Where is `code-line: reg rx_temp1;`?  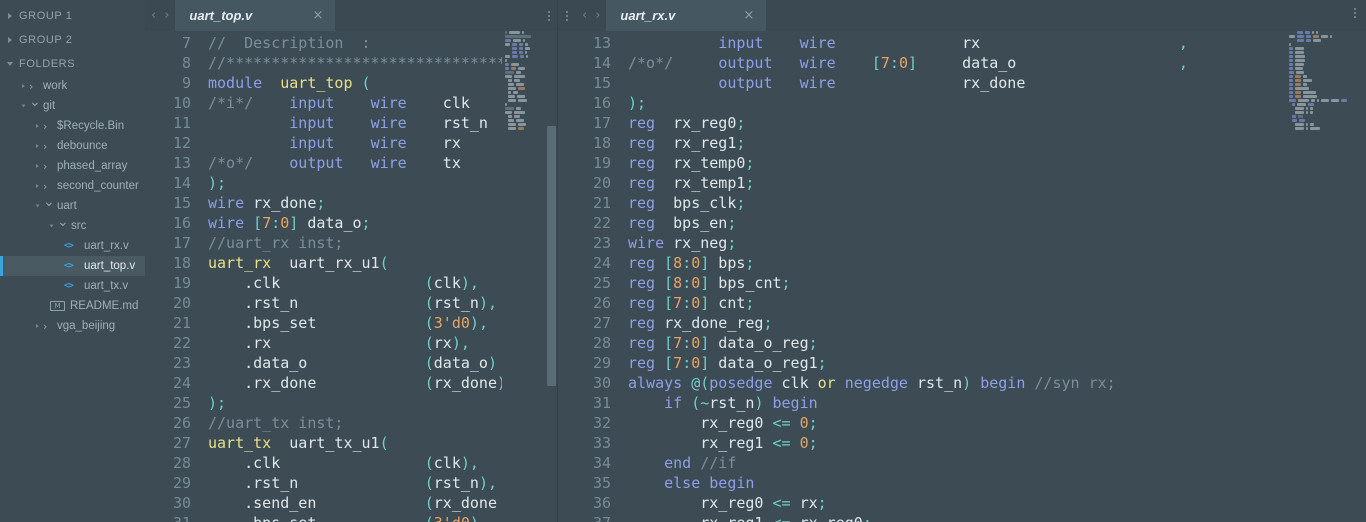
code-line: reg rx_temp1; is located at coordinates (997, 183).